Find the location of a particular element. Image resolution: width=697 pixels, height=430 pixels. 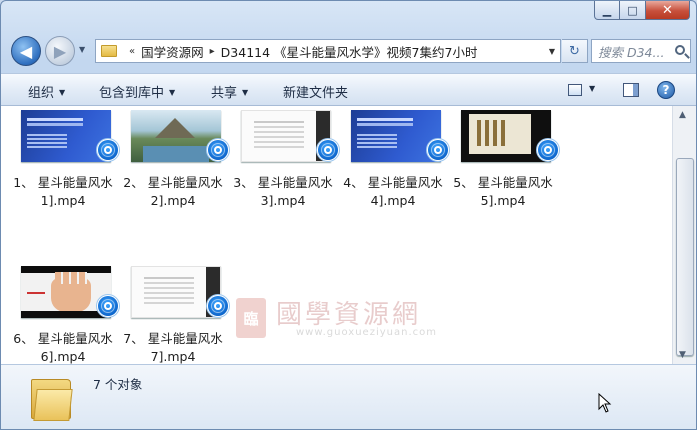

file-name: 3、 星斗能量风水 3].mp4 is located at coordinates (283, 191).